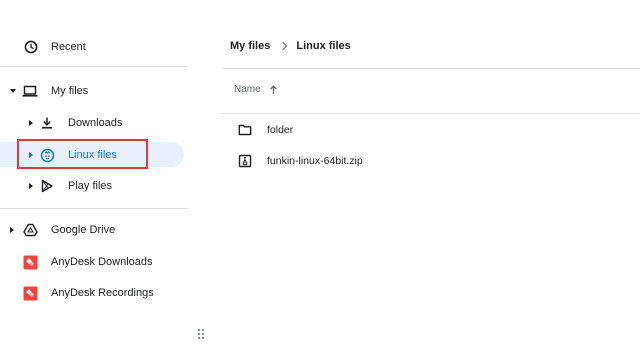 This screenshot has height=351, width=640. I want to click on resize-handle-icon, so click(201, 333).